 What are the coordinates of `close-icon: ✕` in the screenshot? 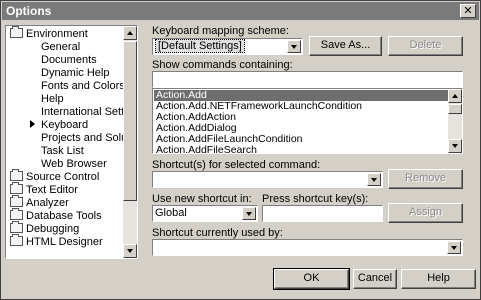 It's located at (468, 11).